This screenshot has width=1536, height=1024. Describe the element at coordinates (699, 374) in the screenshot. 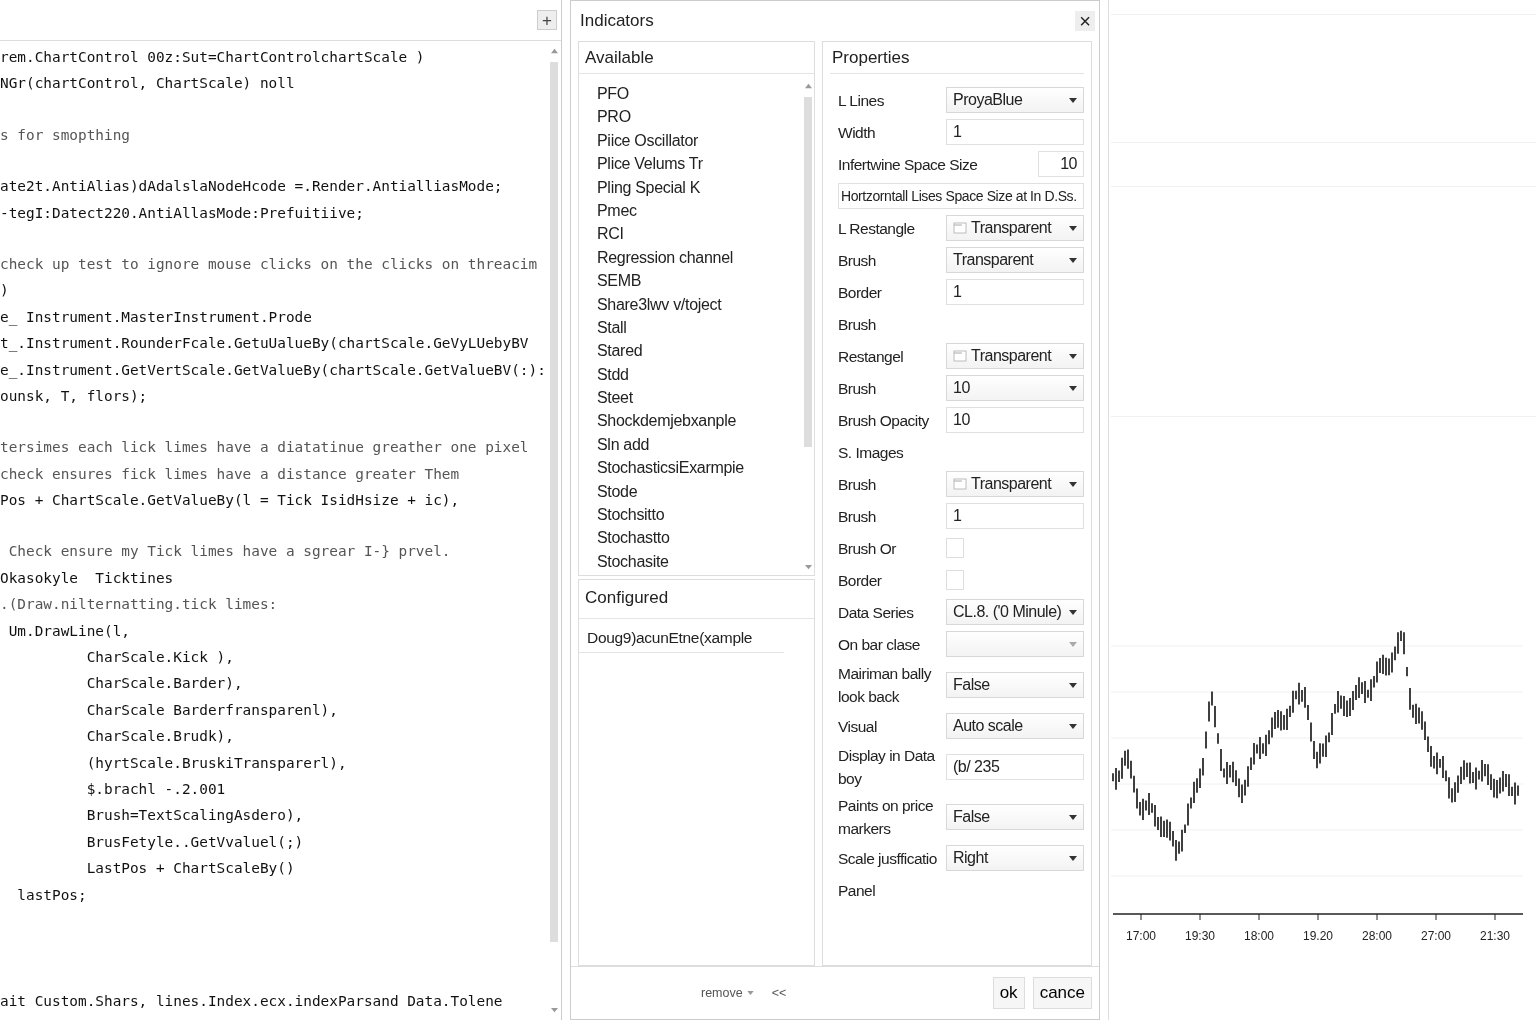

I see `indicator-item: Stdd` at that location.